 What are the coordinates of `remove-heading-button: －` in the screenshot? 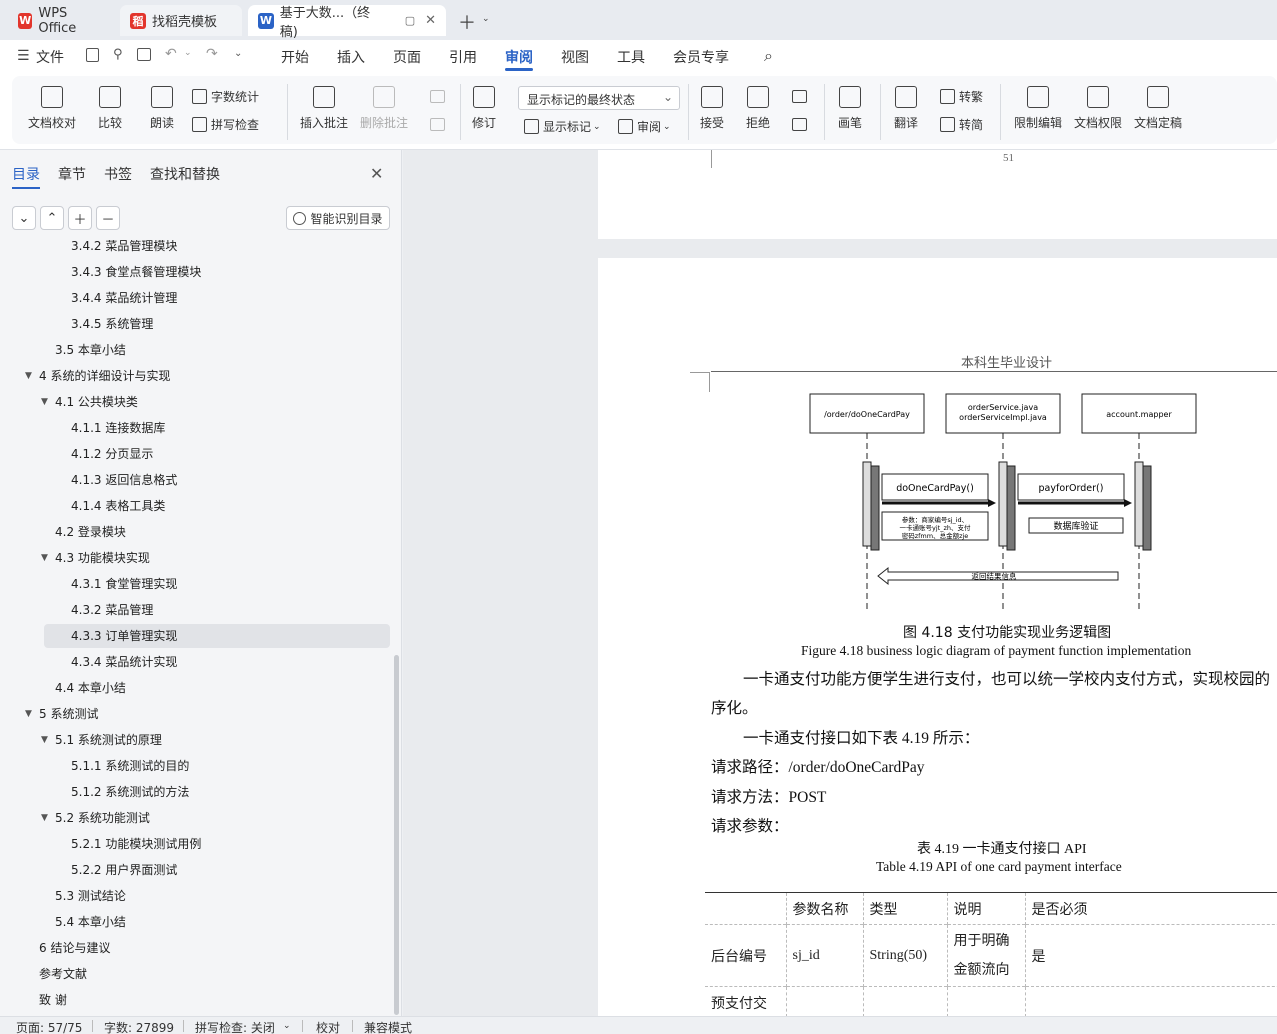 It's located at (108, 218).